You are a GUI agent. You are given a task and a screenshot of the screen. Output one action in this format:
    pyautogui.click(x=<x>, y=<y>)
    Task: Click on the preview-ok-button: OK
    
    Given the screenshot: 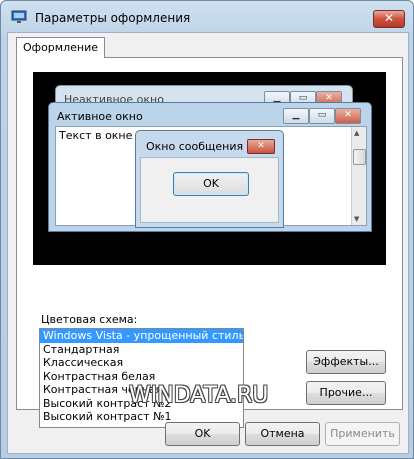 What is the action you would take?
    pyautogui.click(x=211, y=184)
    